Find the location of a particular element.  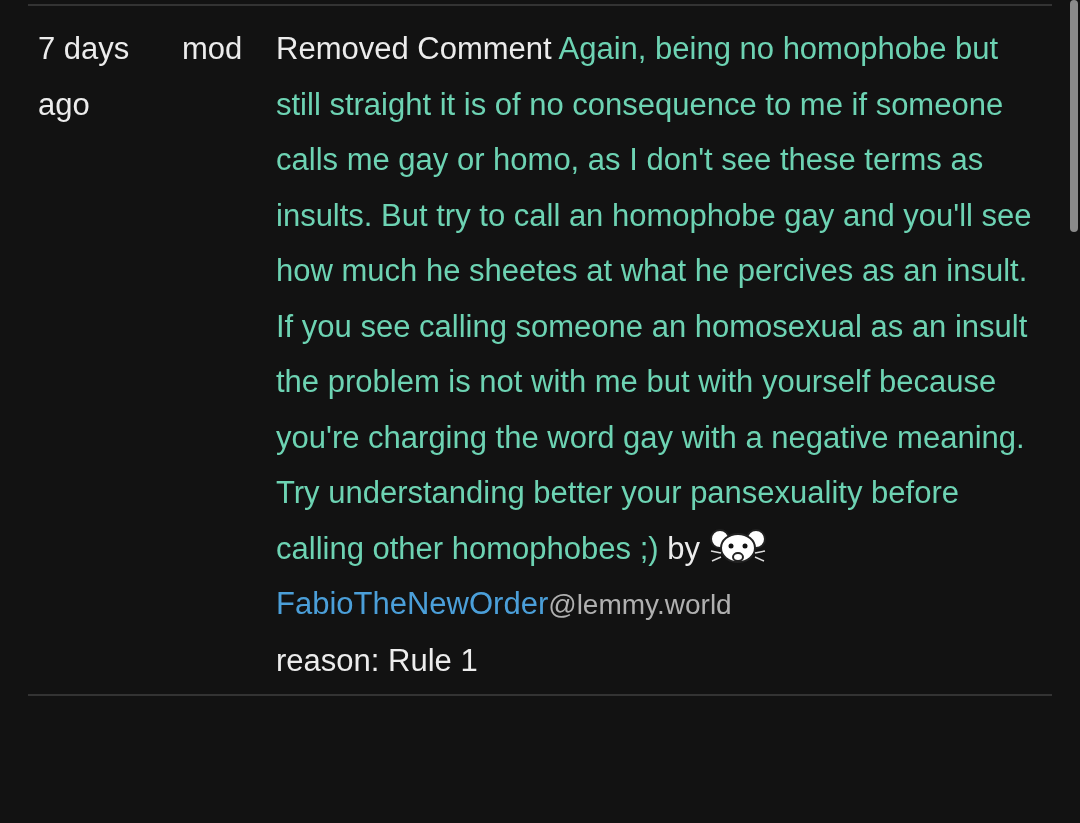

time-ago: 7 days ago is located at coordinates (84, 76).